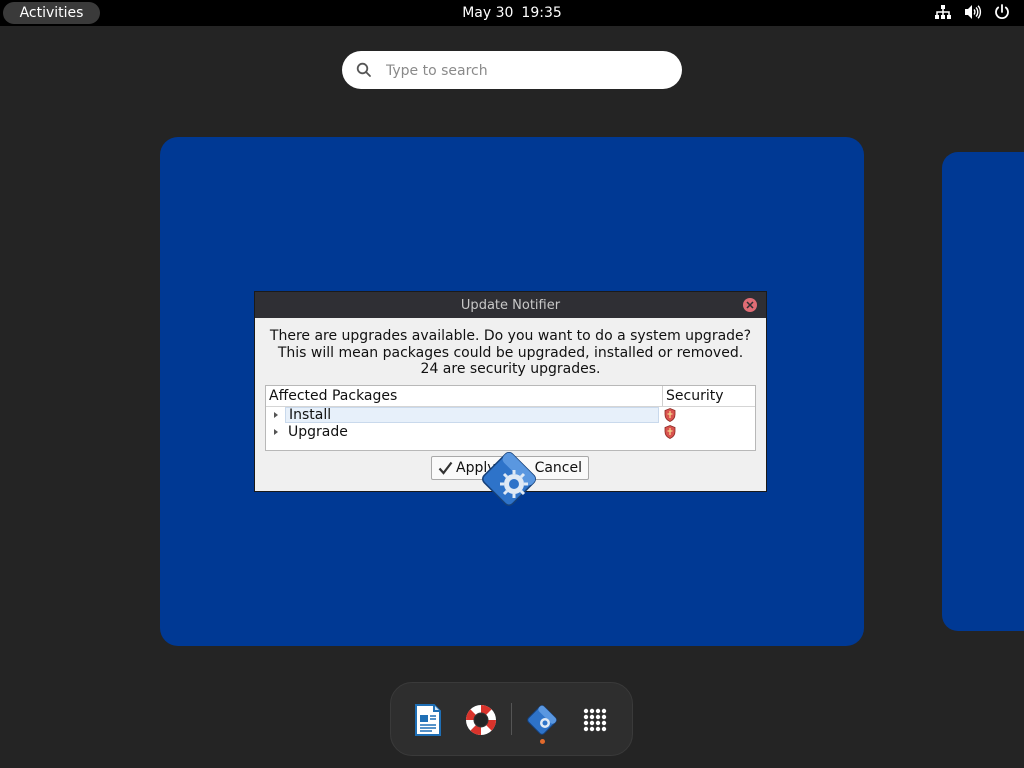 The width and height of the screenshot is (1024, 768). I want to click on tree-row-install: Install, so click(510, 415).